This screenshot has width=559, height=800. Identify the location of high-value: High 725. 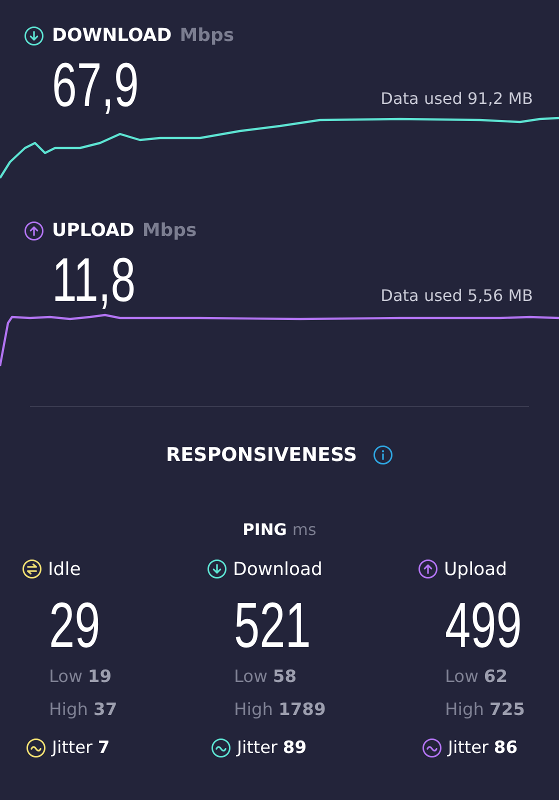
(485, 710).